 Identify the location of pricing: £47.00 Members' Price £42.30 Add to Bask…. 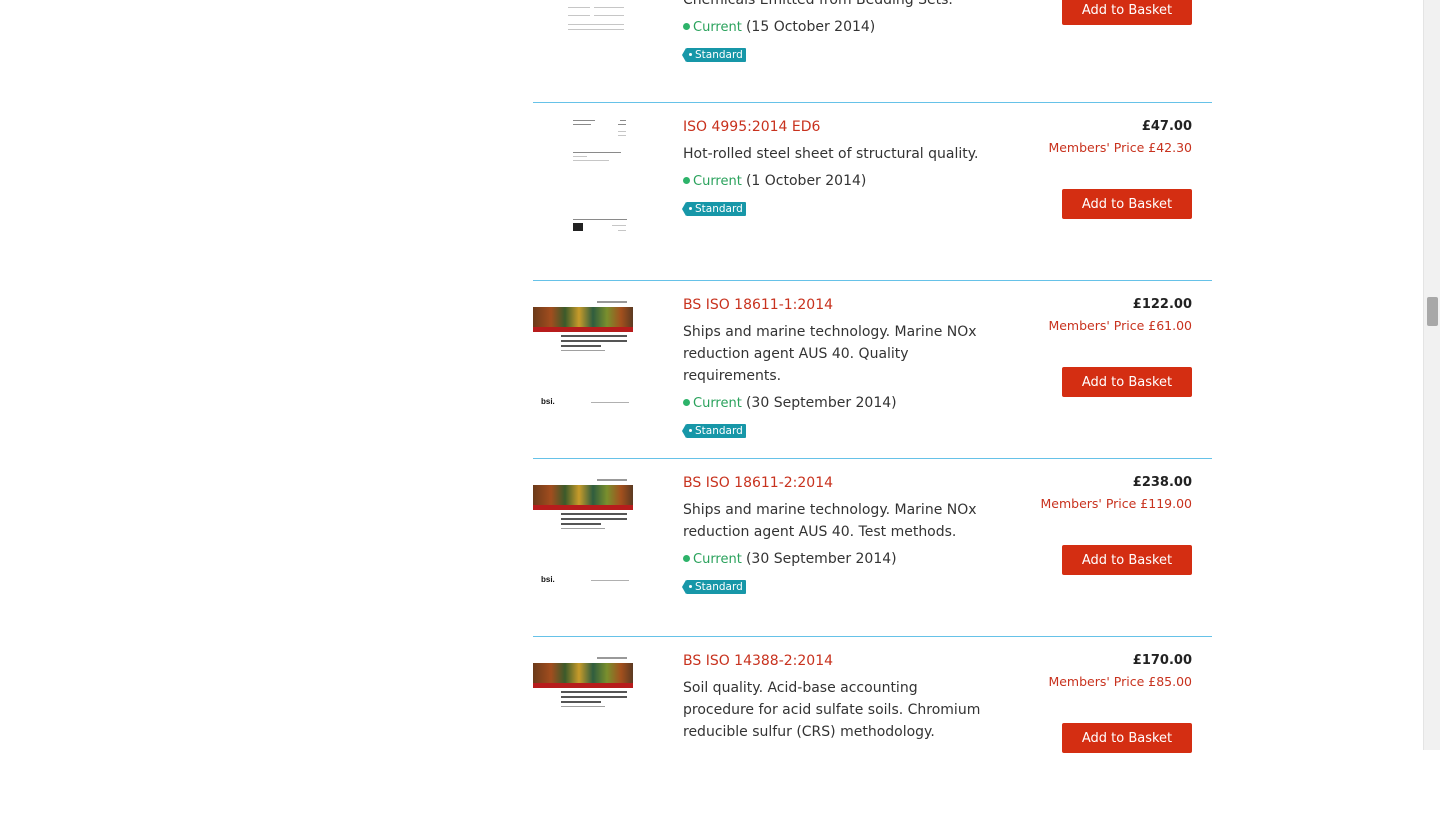
(1082, 168).